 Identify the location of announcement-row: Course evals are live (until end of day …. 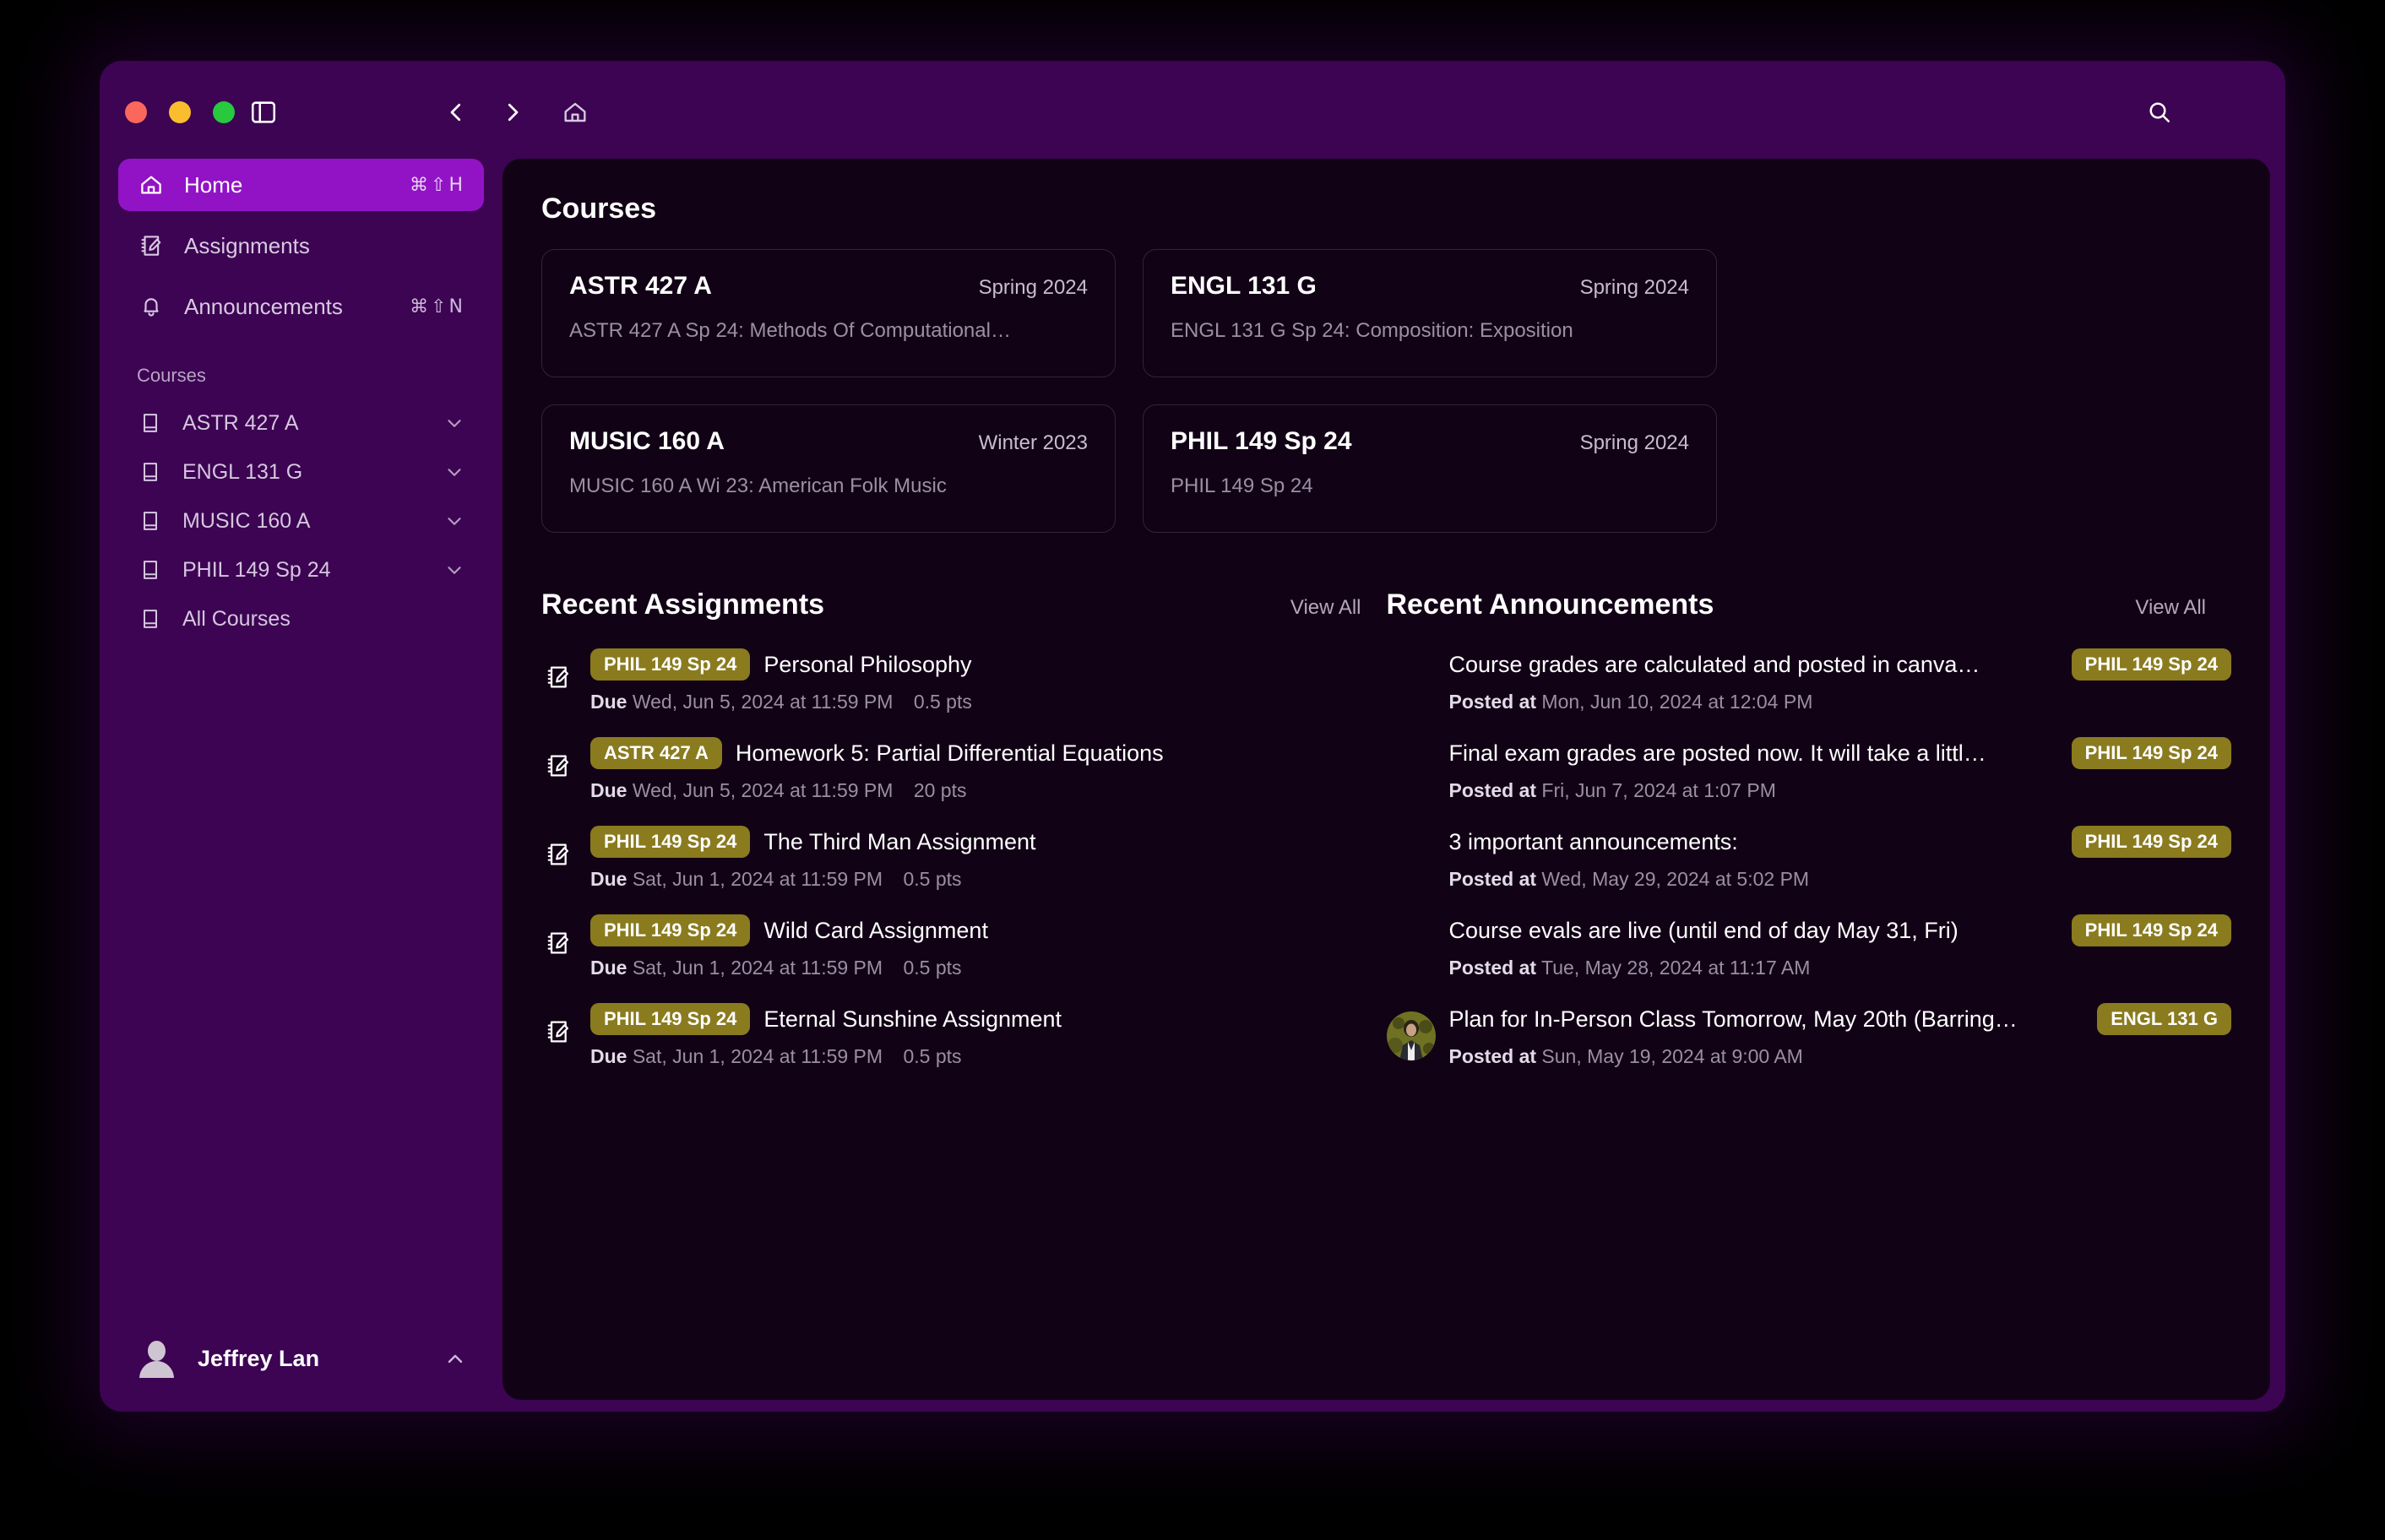
(1809, 947).